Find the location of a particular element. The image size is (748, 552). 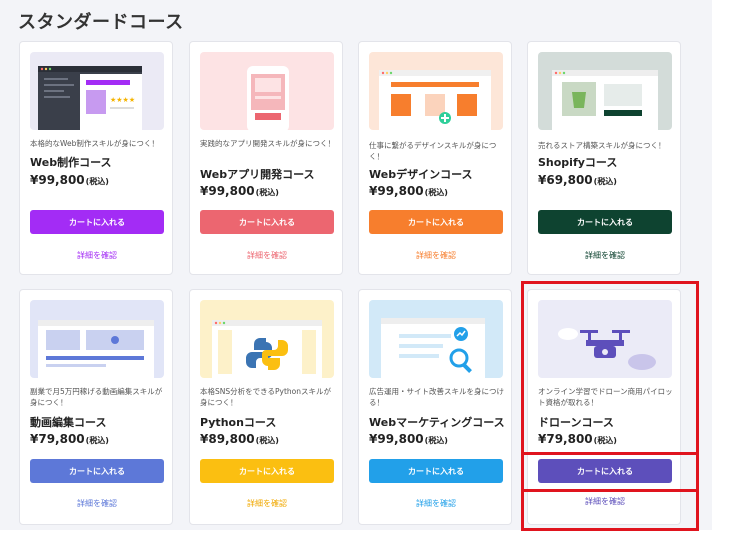

course-name: Shopifyコース is located at coordinates (578, 162).